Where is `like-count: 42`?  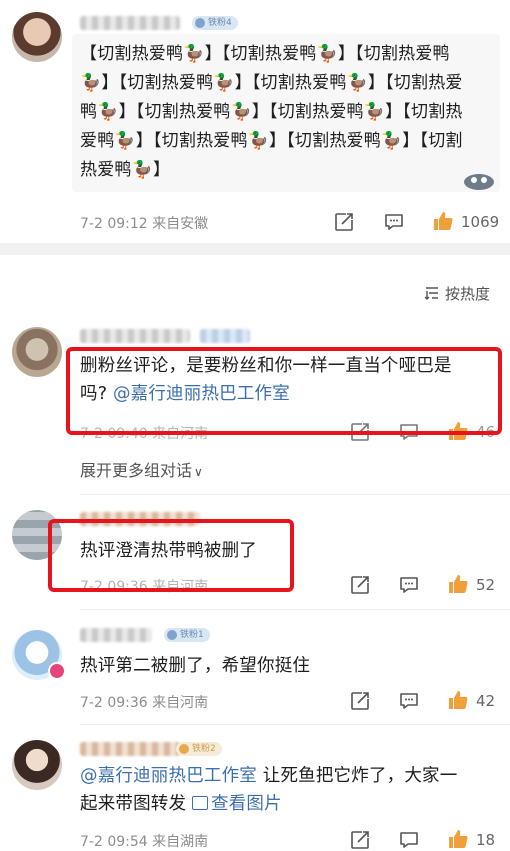
like-count: 42 is located at coordinates (486, 701).